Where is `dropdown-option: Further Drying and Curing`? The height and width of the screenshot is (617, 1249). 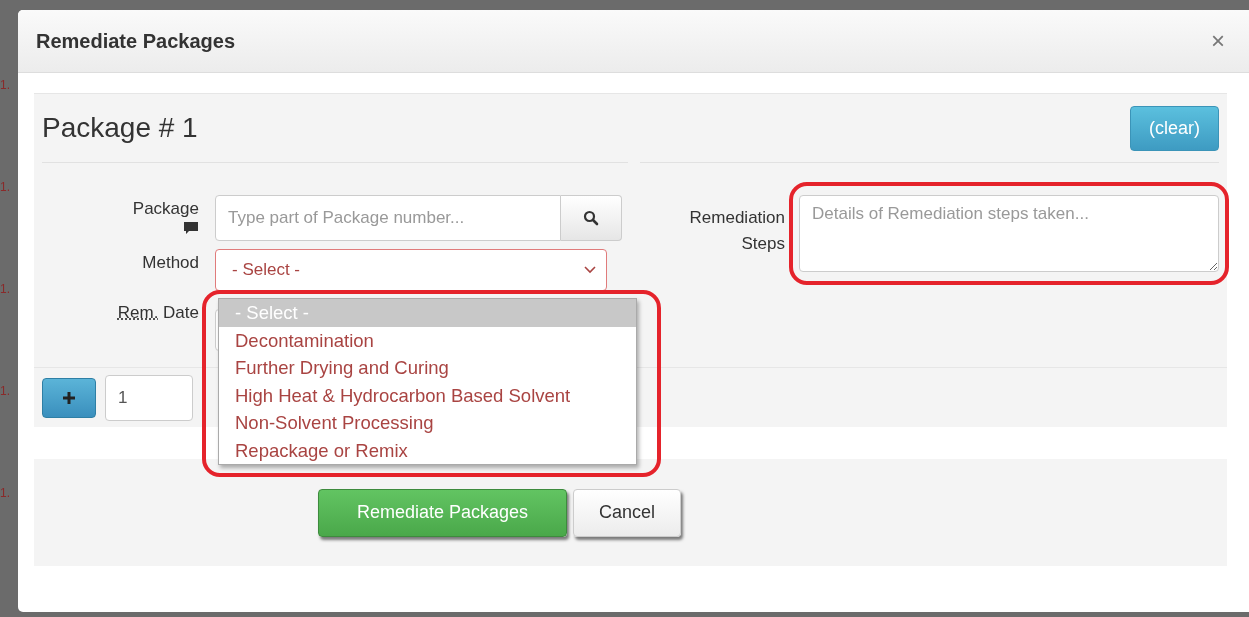
dropdown-option: Further Drying and Curing is located at coordinates (427, 368).